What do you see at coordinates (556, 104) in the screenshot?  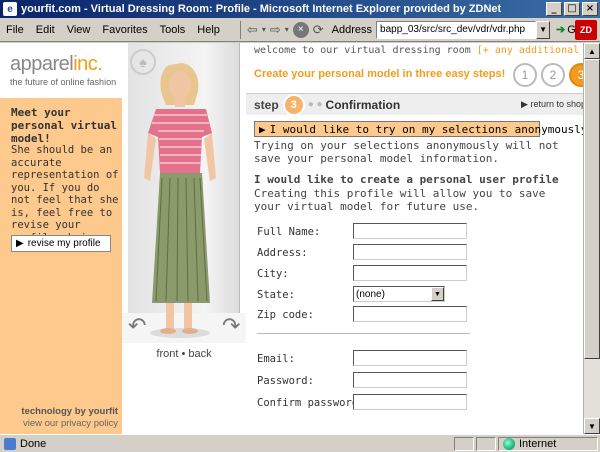 I see `return-label: return to shopp` at bounding box center [556, 104].